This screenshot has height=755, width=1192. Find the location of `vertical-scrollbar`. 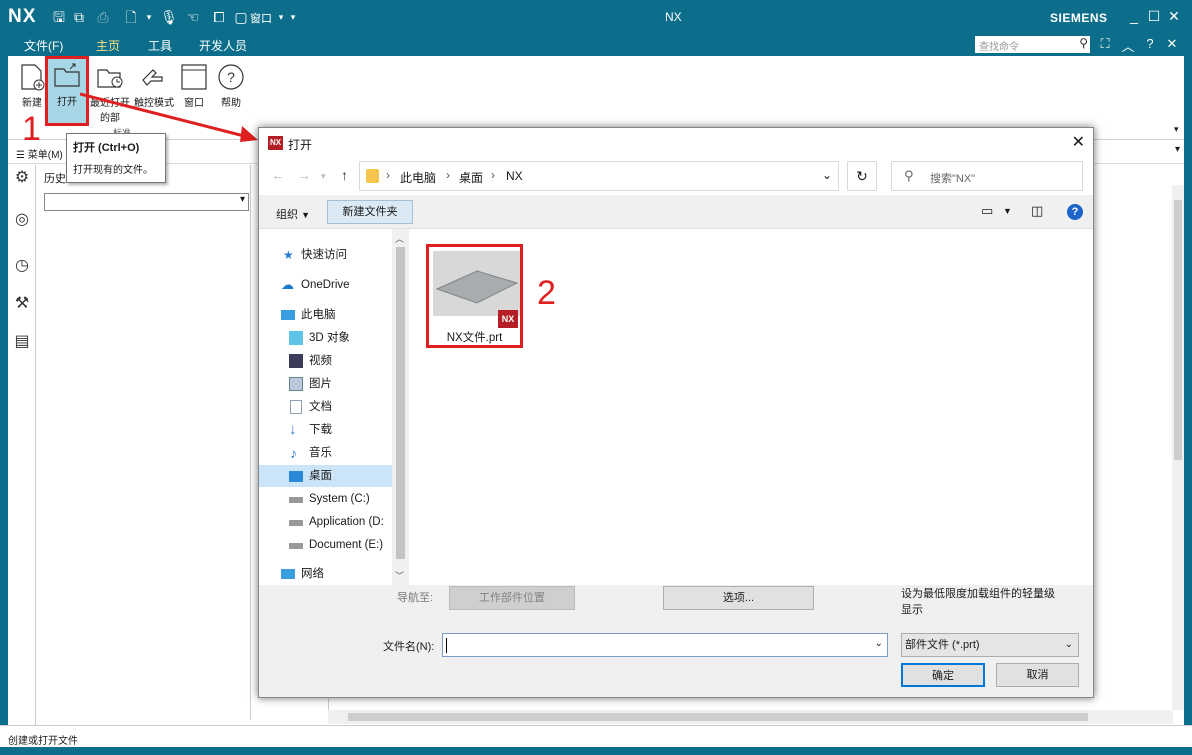

vertical-scrollbar is located at coordinates (1178, 447).